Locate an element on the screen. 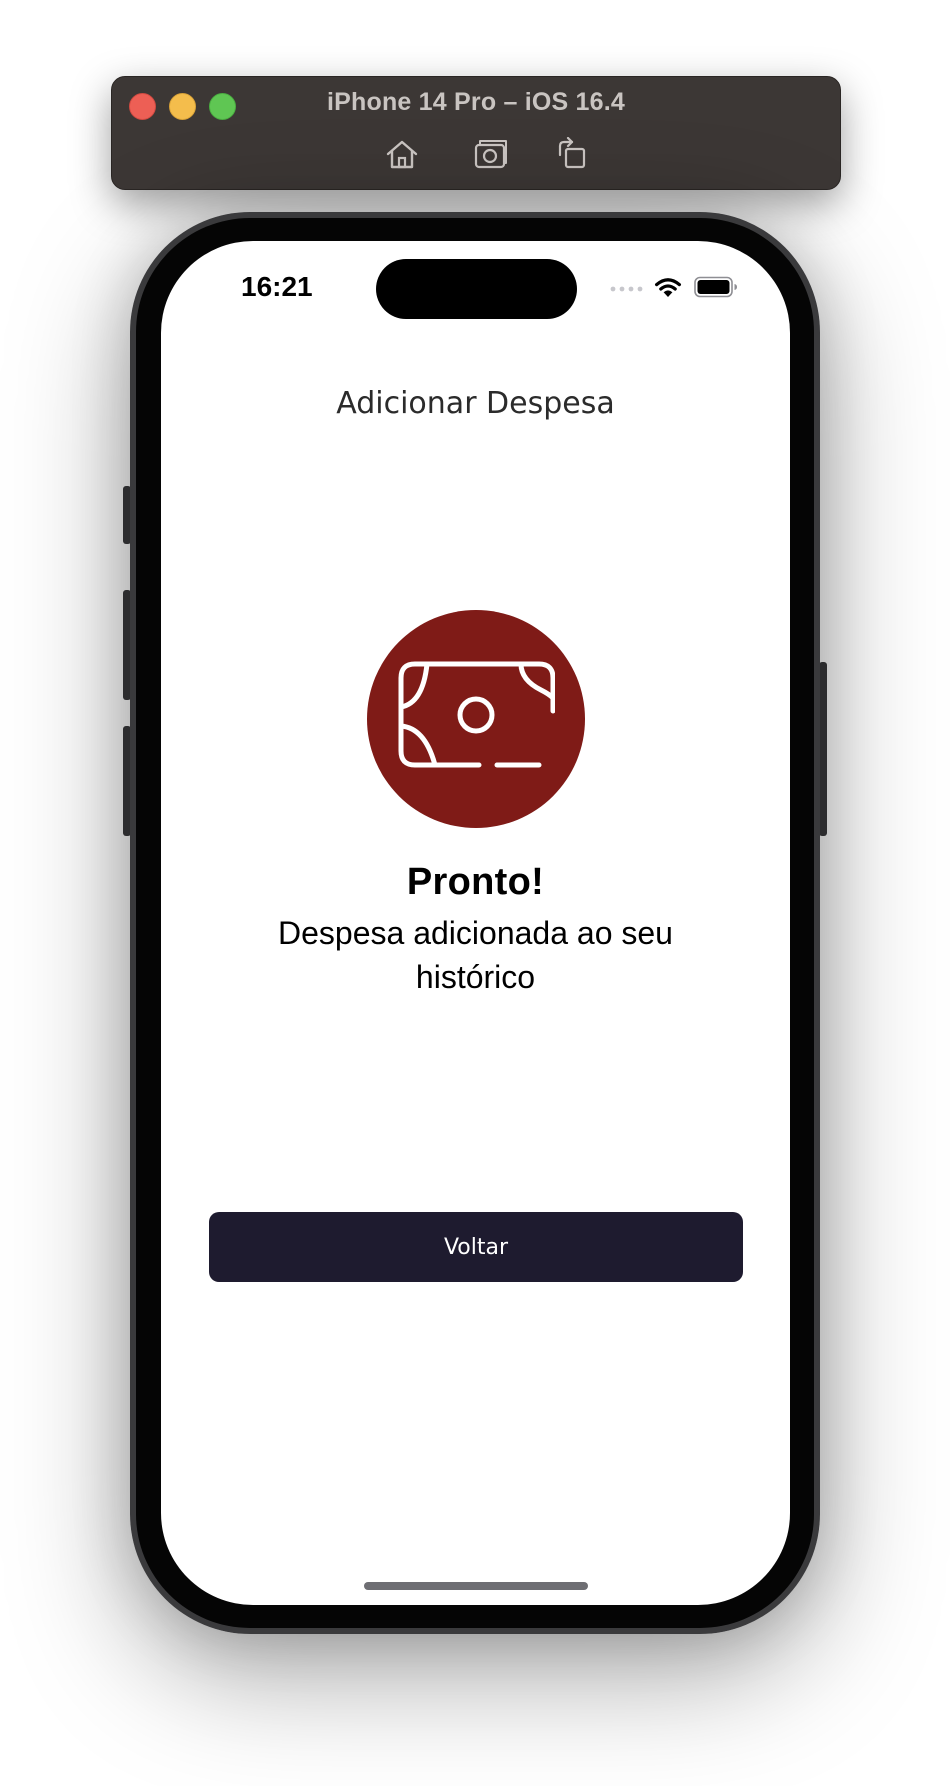  status-icons is located at coordinates (674, 287).